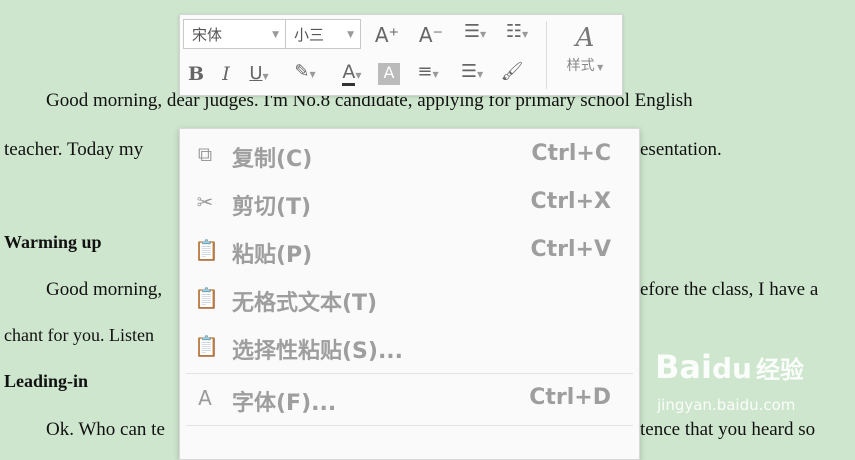 This screenshot has height=460, width=855. I want to click on bold-button: B, so click(196, 74).